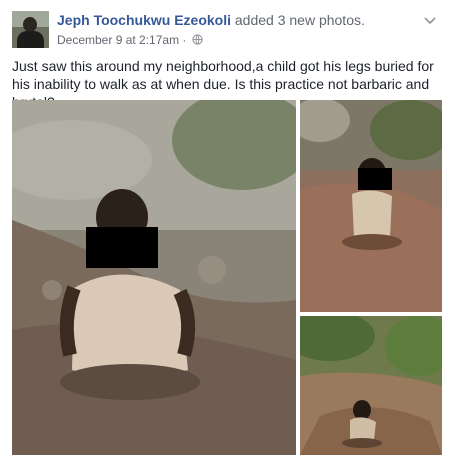  Describe the element at coordinates (30, 29) in the screenshot. I see `author-avatar` at that location.